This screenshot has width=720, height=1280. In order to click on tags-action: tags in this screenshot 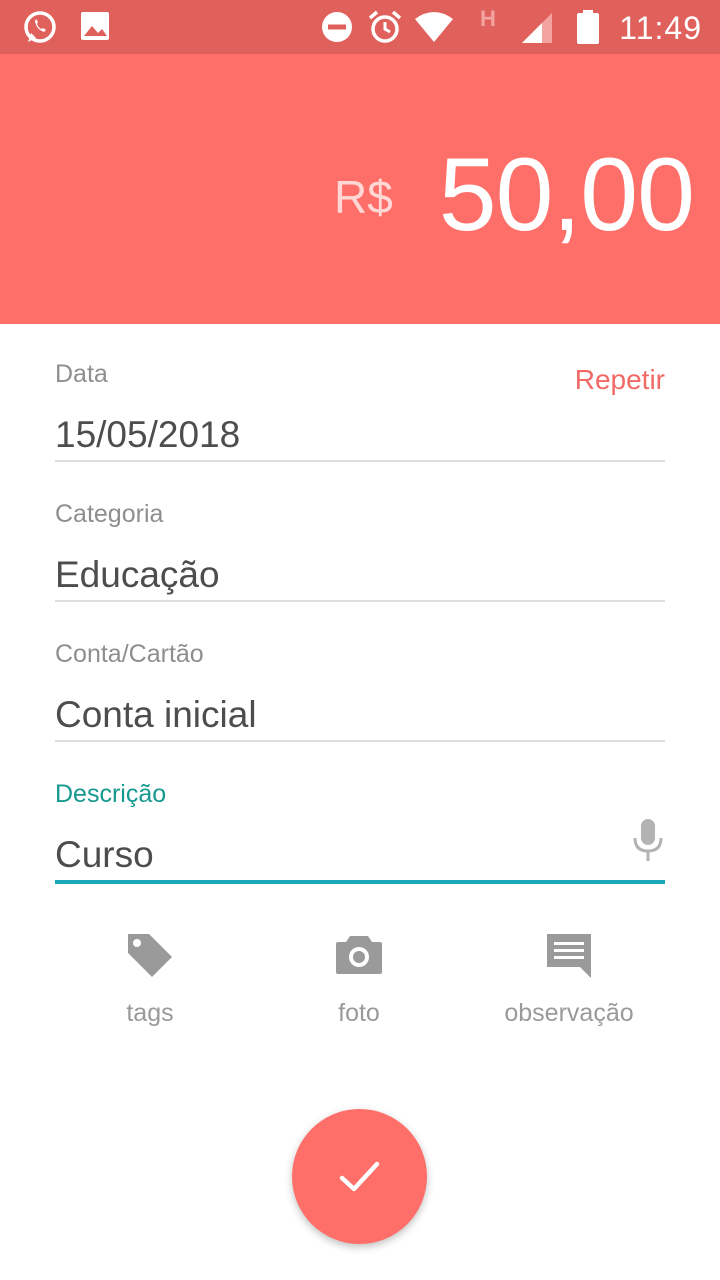, I will do `click(150, 979)`.